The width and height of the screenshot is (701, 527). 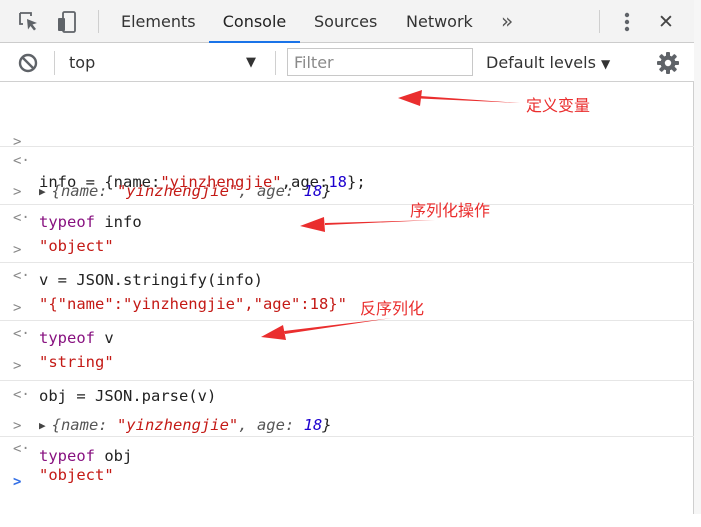 I want to click on console-prompt-line: >, so click(x=347, y=463).